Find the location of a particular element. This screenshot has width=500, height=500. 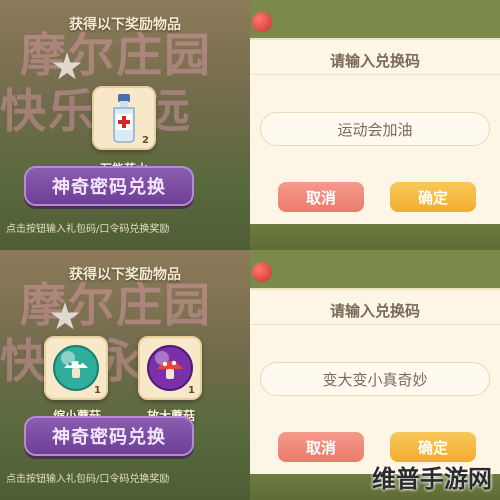

reward-item-card: 2 is located at coordinates (124, 118).